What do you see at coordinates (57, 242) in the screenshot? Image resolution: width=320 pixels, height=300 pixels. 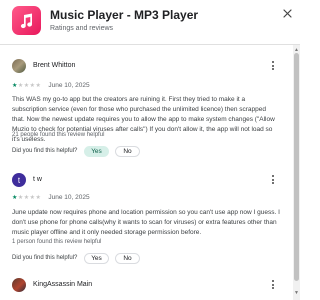 I see `helpful-count: 1 person found this review helpful` at bounding box center [57, 242].